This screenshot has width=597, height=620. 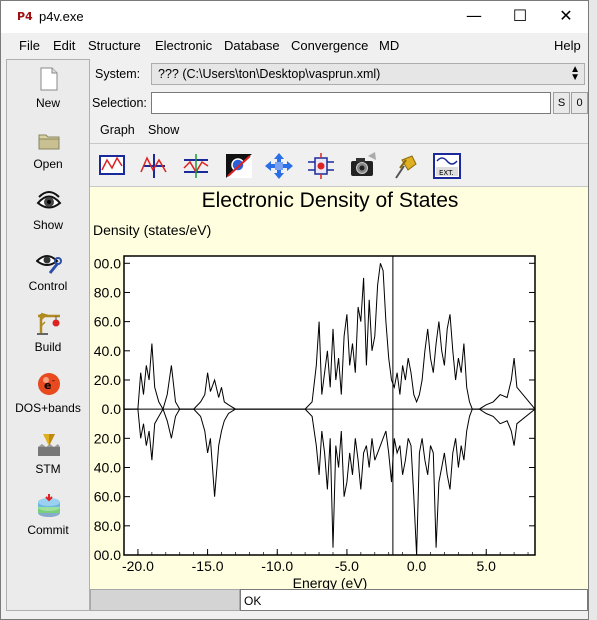 What do you see at coordinates (567, 45) in the screenshot?
I see `menu-help: Help` at bounding box center [567, 45].